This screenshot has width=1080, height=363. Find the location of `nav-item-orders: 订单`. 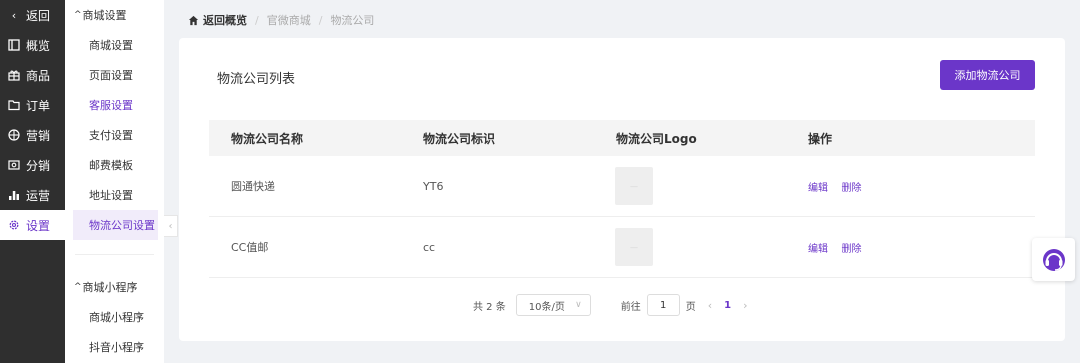

nav-item-orders: 订单 is located at coordinates (32, 105).